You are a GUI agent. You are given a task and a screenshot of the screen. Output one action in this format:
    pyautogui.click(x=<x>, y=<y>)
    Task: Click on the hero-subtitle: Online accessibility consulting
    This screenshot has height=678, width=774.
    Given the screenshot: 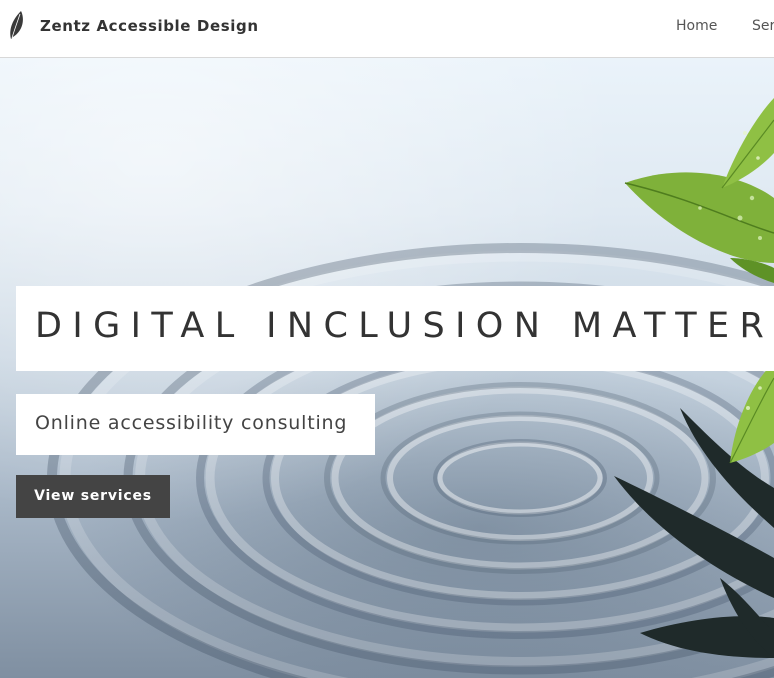 What is the action you would take?
    pyautogui.click(x=191, y=423)
    